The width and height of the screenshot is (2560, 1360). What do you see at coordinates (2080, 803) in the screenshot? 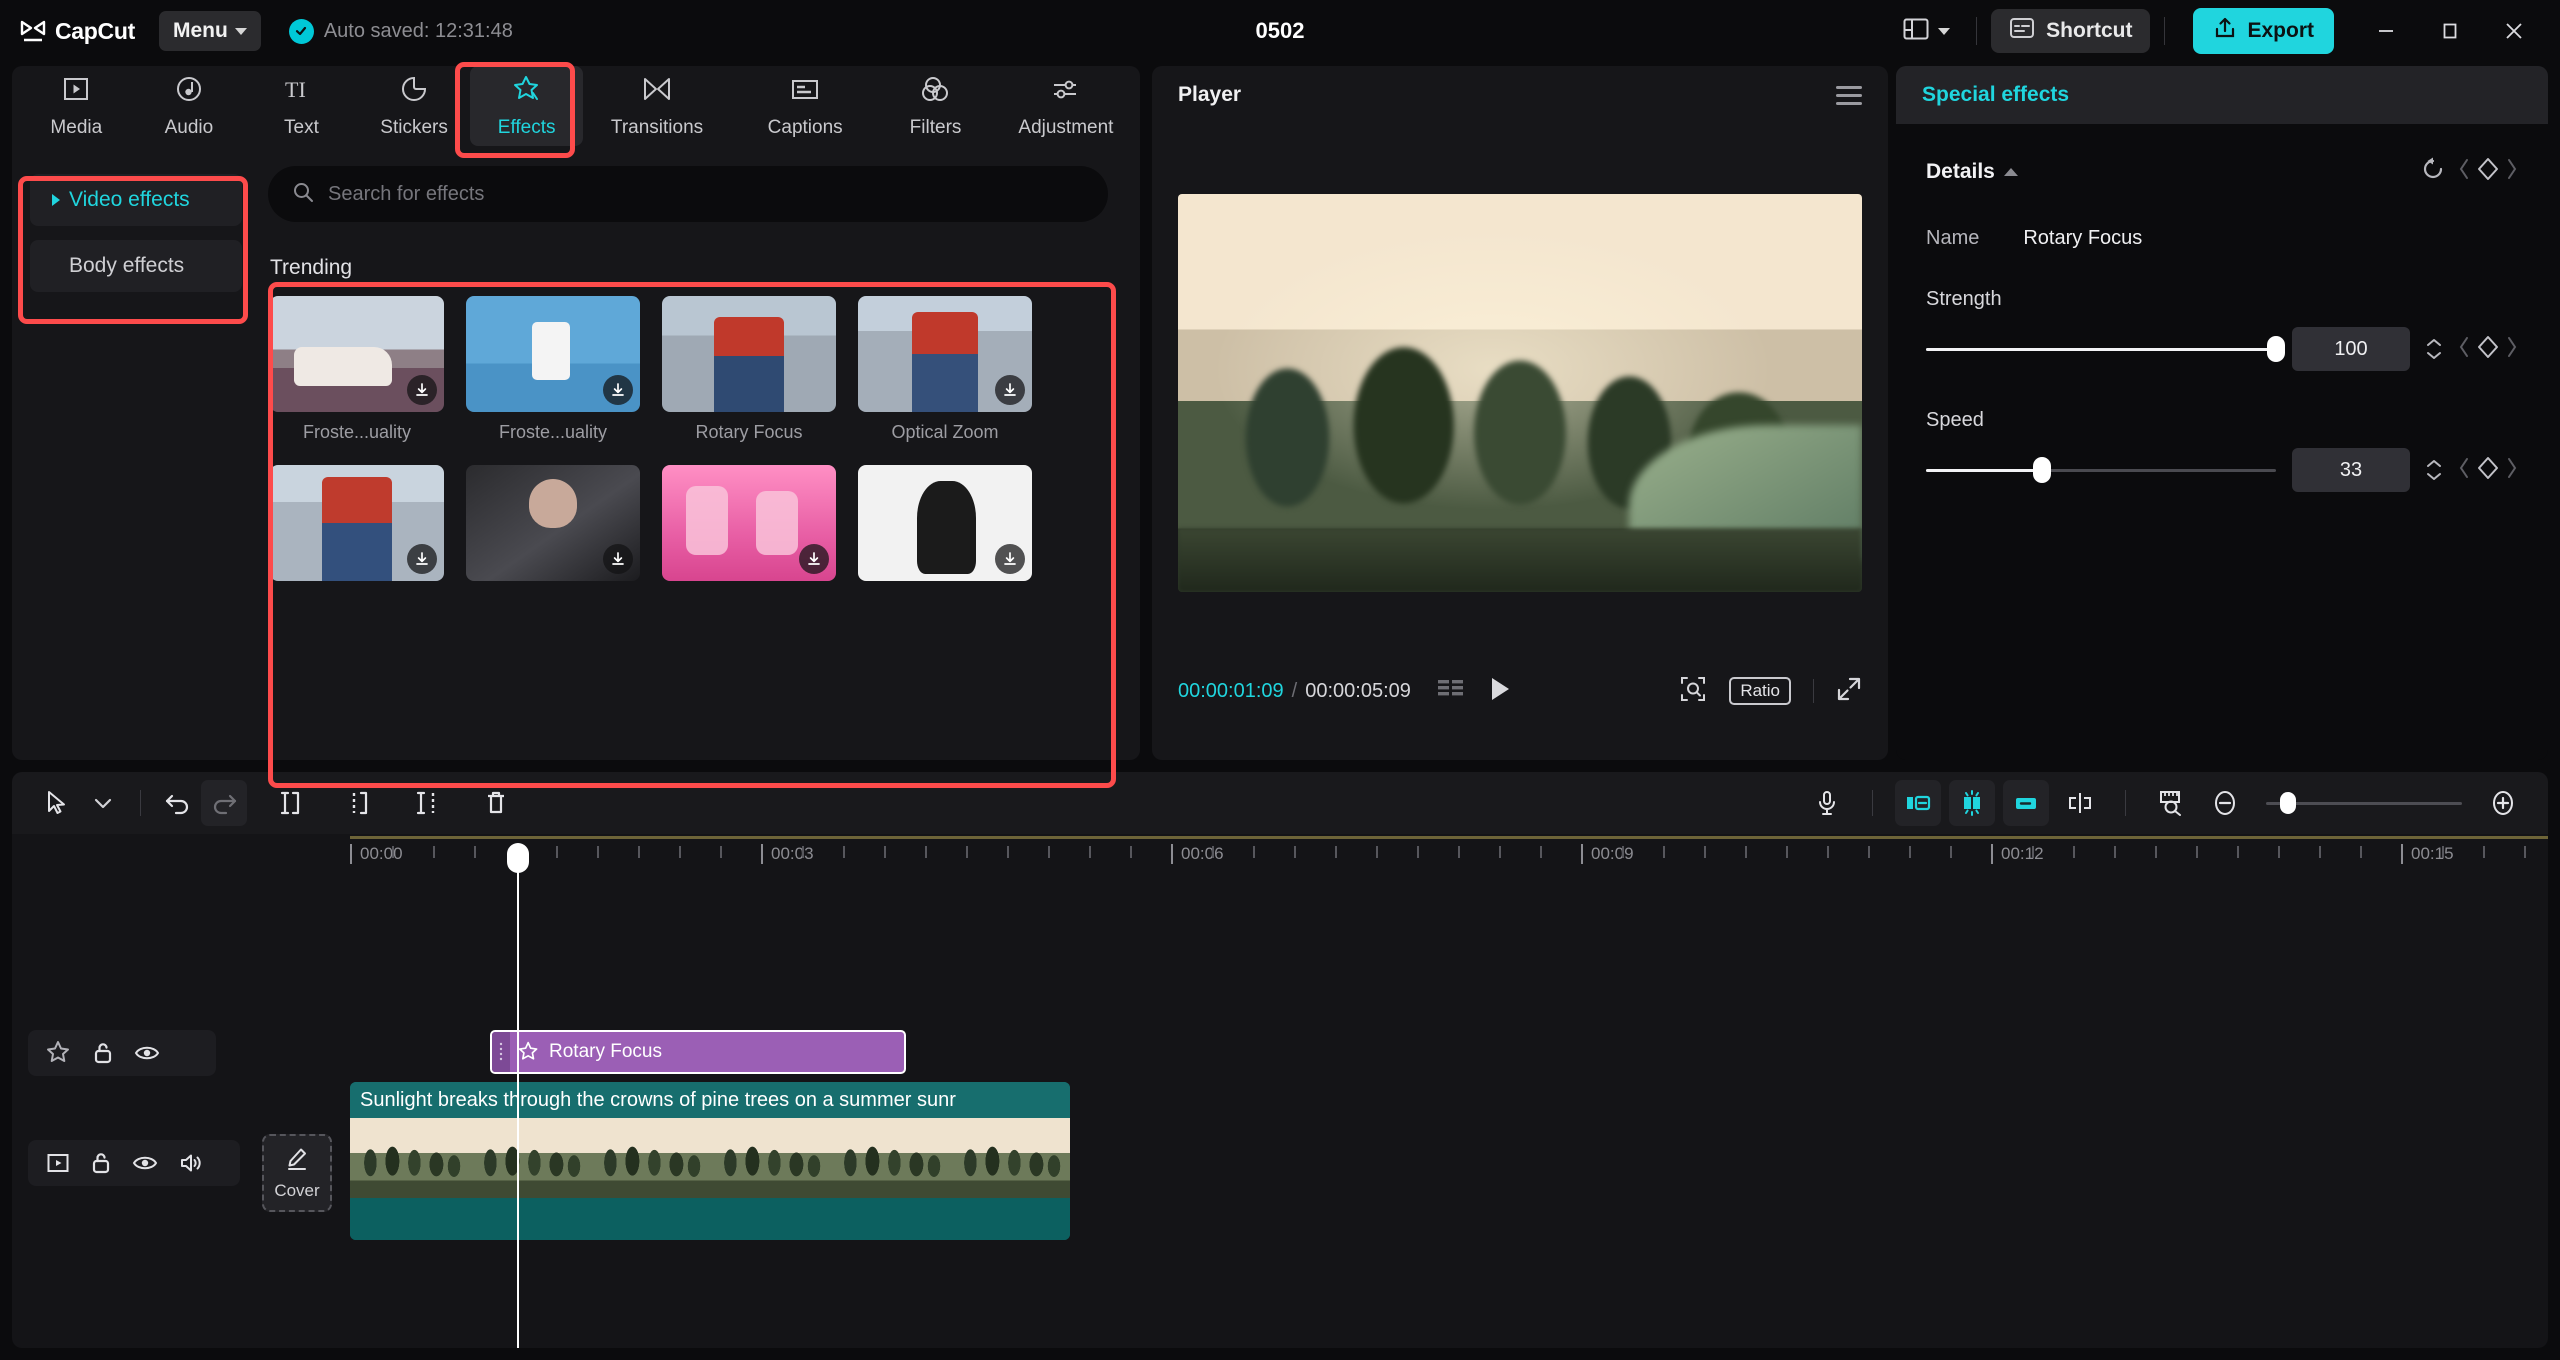
I see `mirror-icon` at bounding box center [2080, 803].